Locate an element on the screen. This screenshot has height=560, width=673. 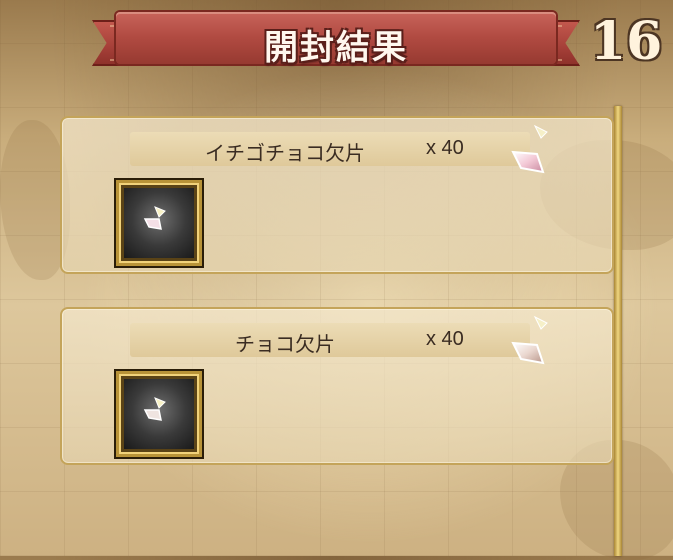
banner-plate: 開封結果 is located at coordinates (336, 40).